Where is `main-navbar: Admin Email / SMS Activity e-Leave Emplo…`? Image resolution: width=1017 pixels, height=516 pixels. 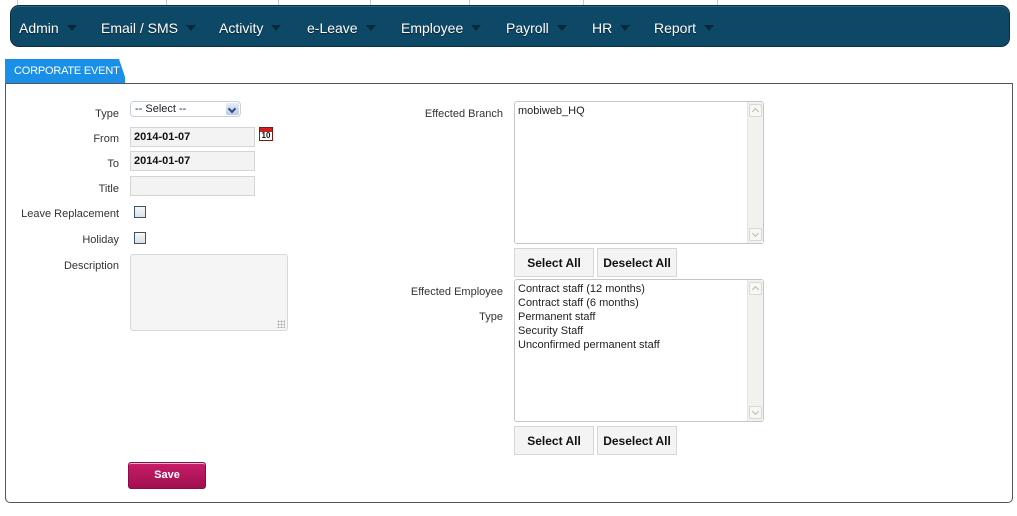 main-navbar: Admin Email / SMS Activity e-Leave Emplo… is located at coordinates (510, 26).